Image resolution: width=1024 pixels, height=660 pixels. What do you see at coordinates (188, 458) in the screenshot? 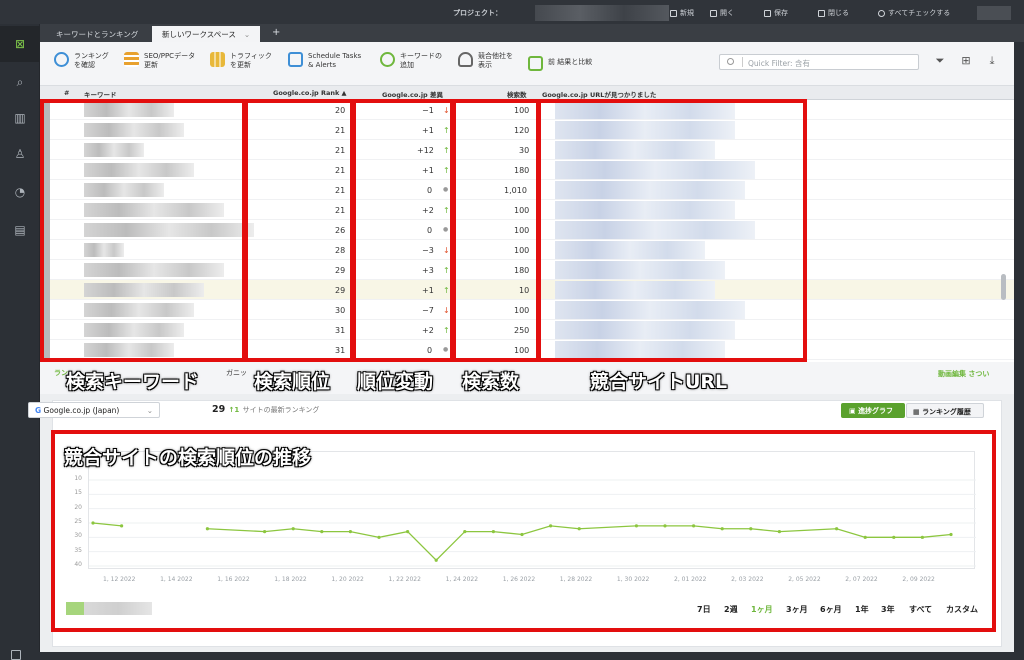
I see `annotation-chart: 競合サイトの検索順位の推移` at bounding box center [188, 458].